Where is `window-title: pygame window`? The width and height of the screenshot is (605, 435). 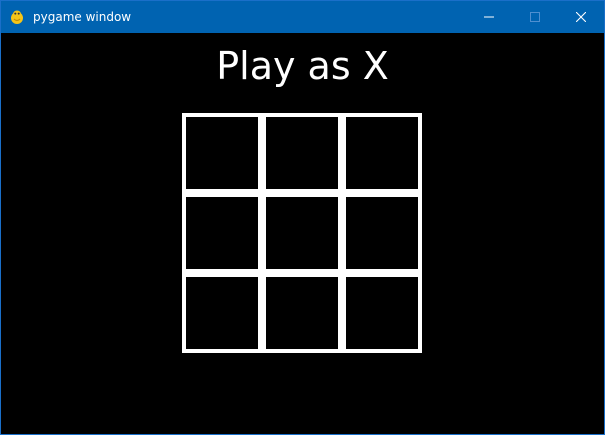
window-title: pygame window is located at coordinates (82, 17).